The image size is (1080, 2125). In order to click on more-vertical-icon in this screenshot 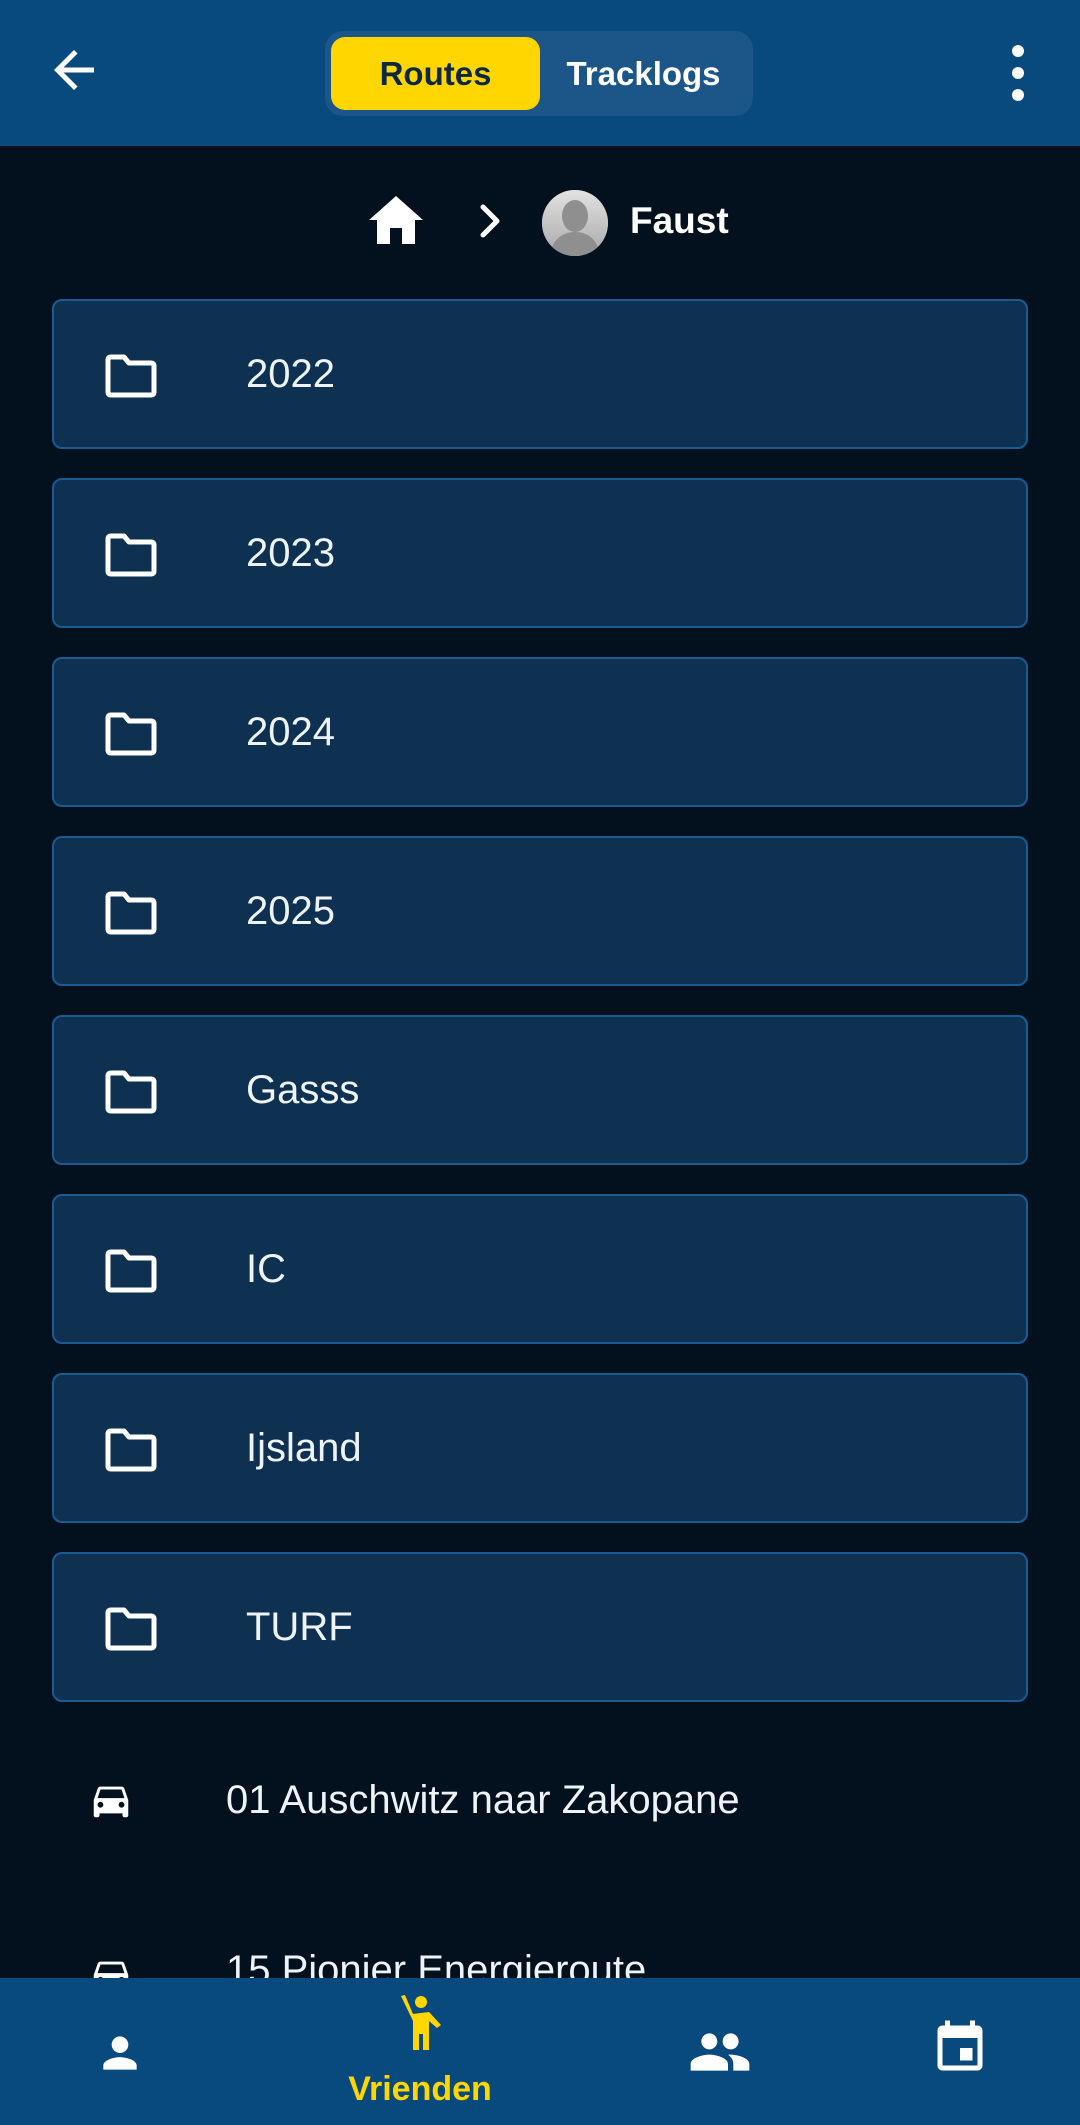, I will do `click(1018, 73)`.